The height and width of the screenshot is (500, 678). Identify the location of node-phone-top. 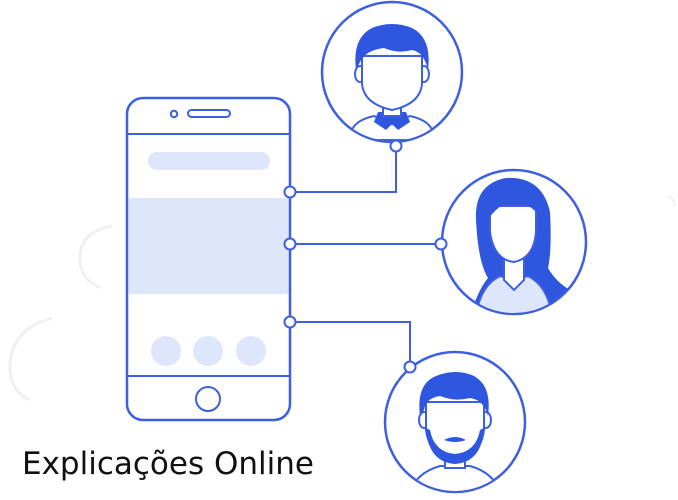
(290, 192).